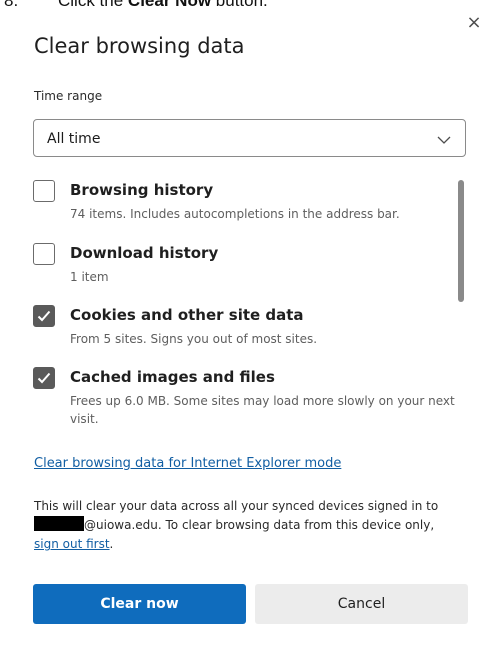  Describe the element at coordinates (239, 5) in the screenshot. I see `instruction-suffix: button.` at that location.